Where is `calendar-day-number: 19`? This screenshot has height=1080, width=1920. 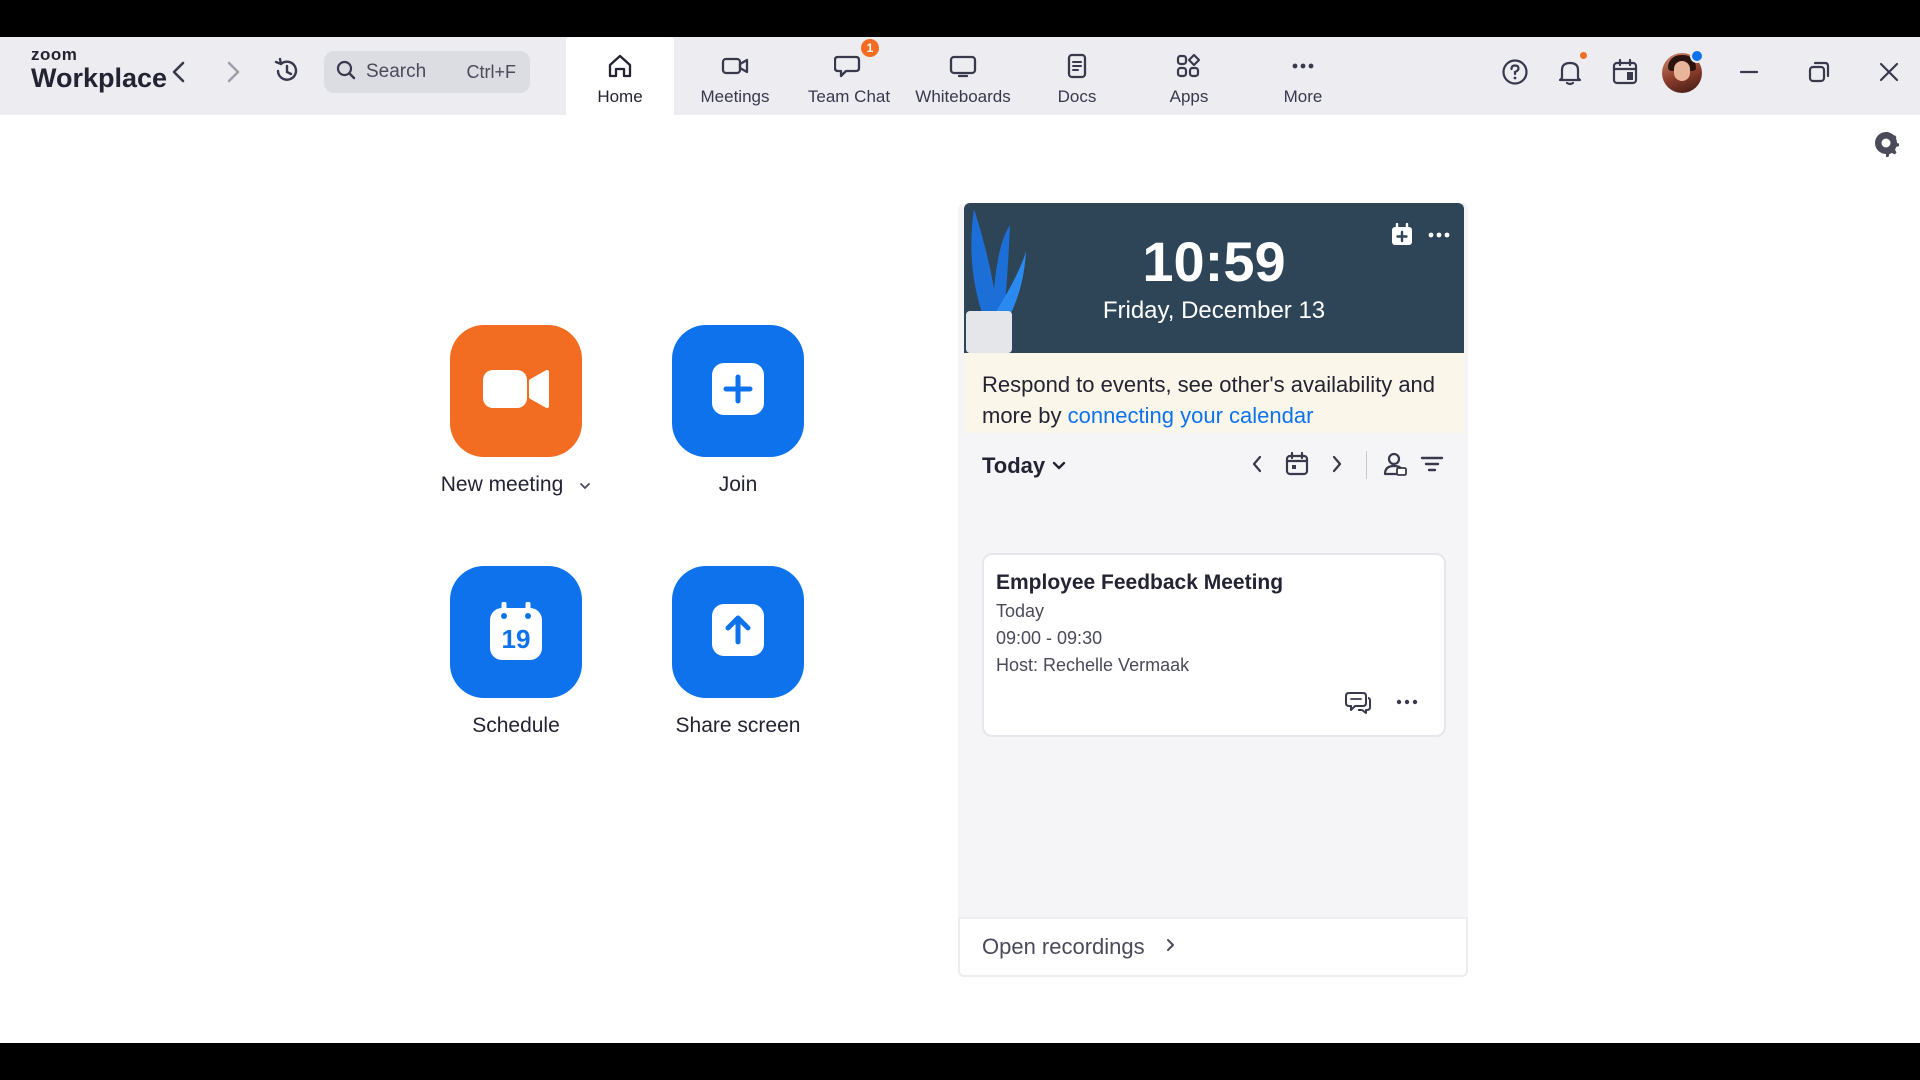 calendar-day-number: 19 is located at coordinates (516, 639).